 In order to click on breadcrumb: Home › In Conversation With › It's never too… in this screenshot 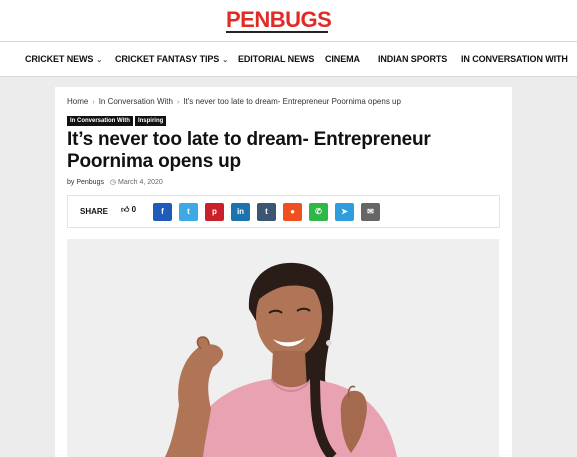, I will do `click(234, 101)`.